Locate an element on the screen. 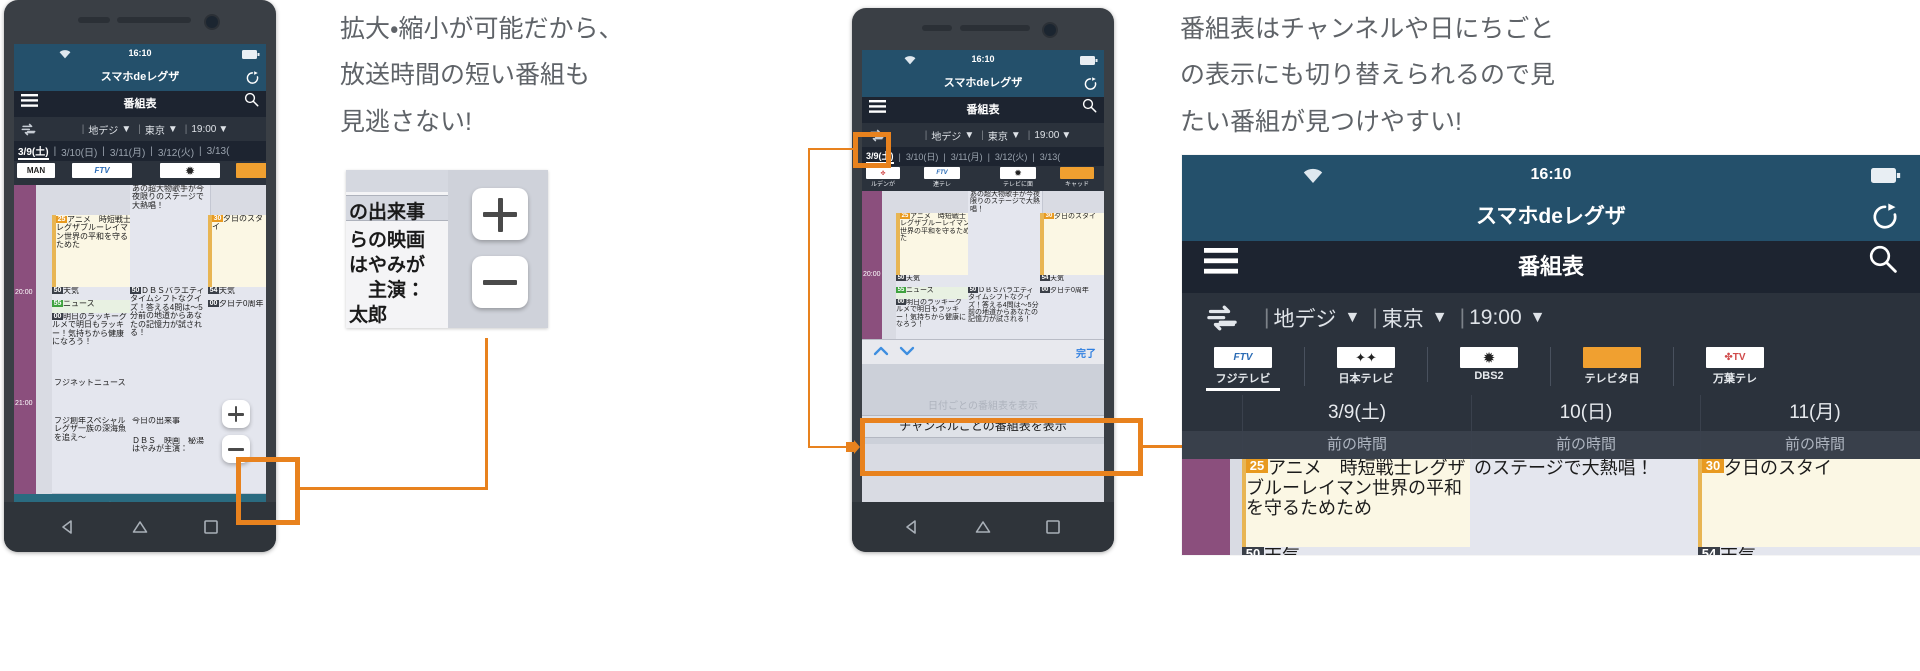 The image size is (1920, 671). channel-tab-3: テレビタ日 is located at coordinates (1611, 366).